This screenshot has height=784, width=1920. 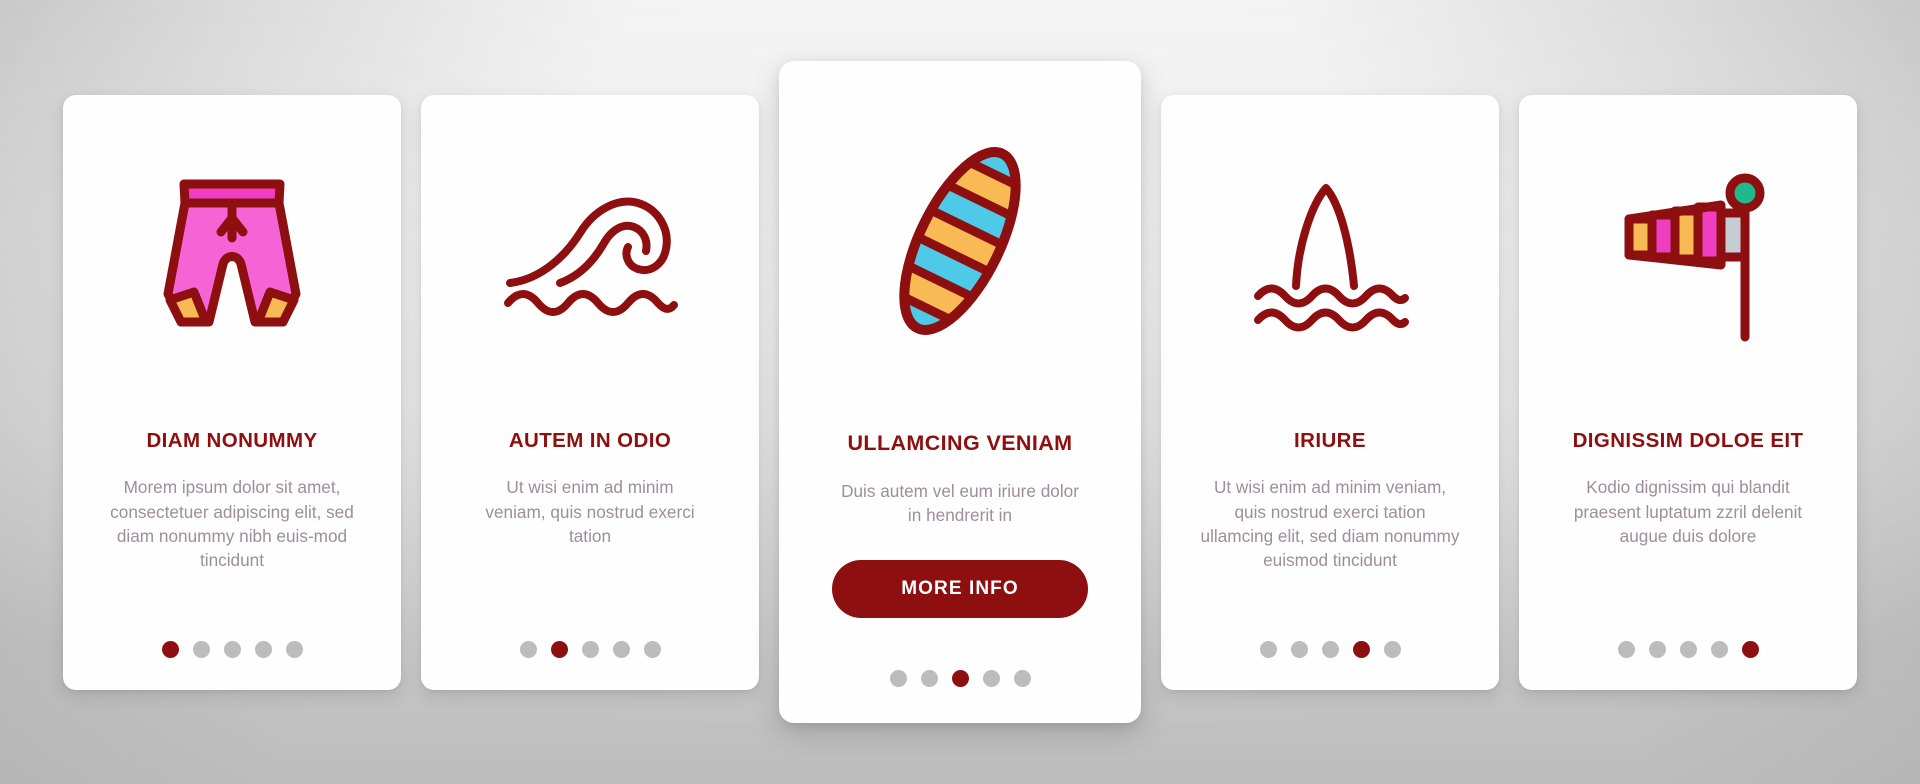 I want to click on card-5-icon-area, so click(x=1688, y=254).